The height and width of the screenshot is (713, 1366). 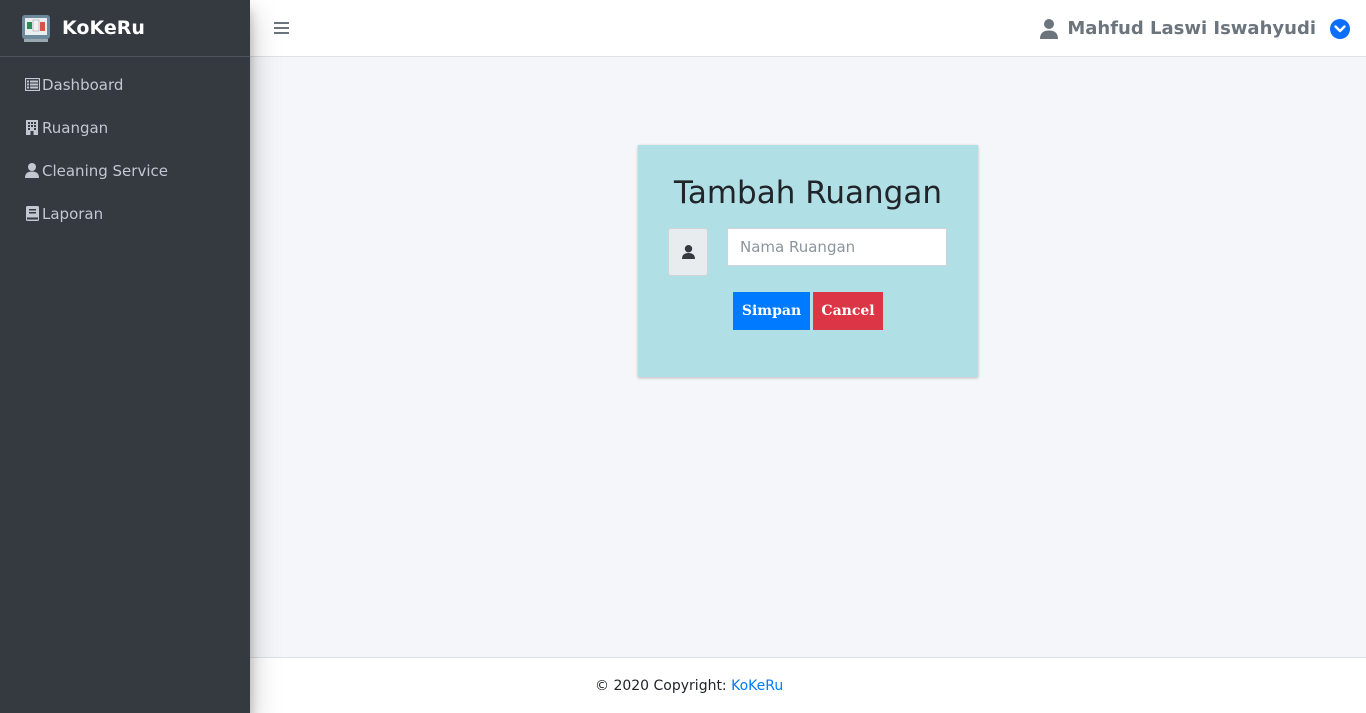 What do you see at coordinates (1191, 28) in the screenshot?
I see `user-name: Mahfud Laswi Iswahyudi` at bounding box center [1191, 28].